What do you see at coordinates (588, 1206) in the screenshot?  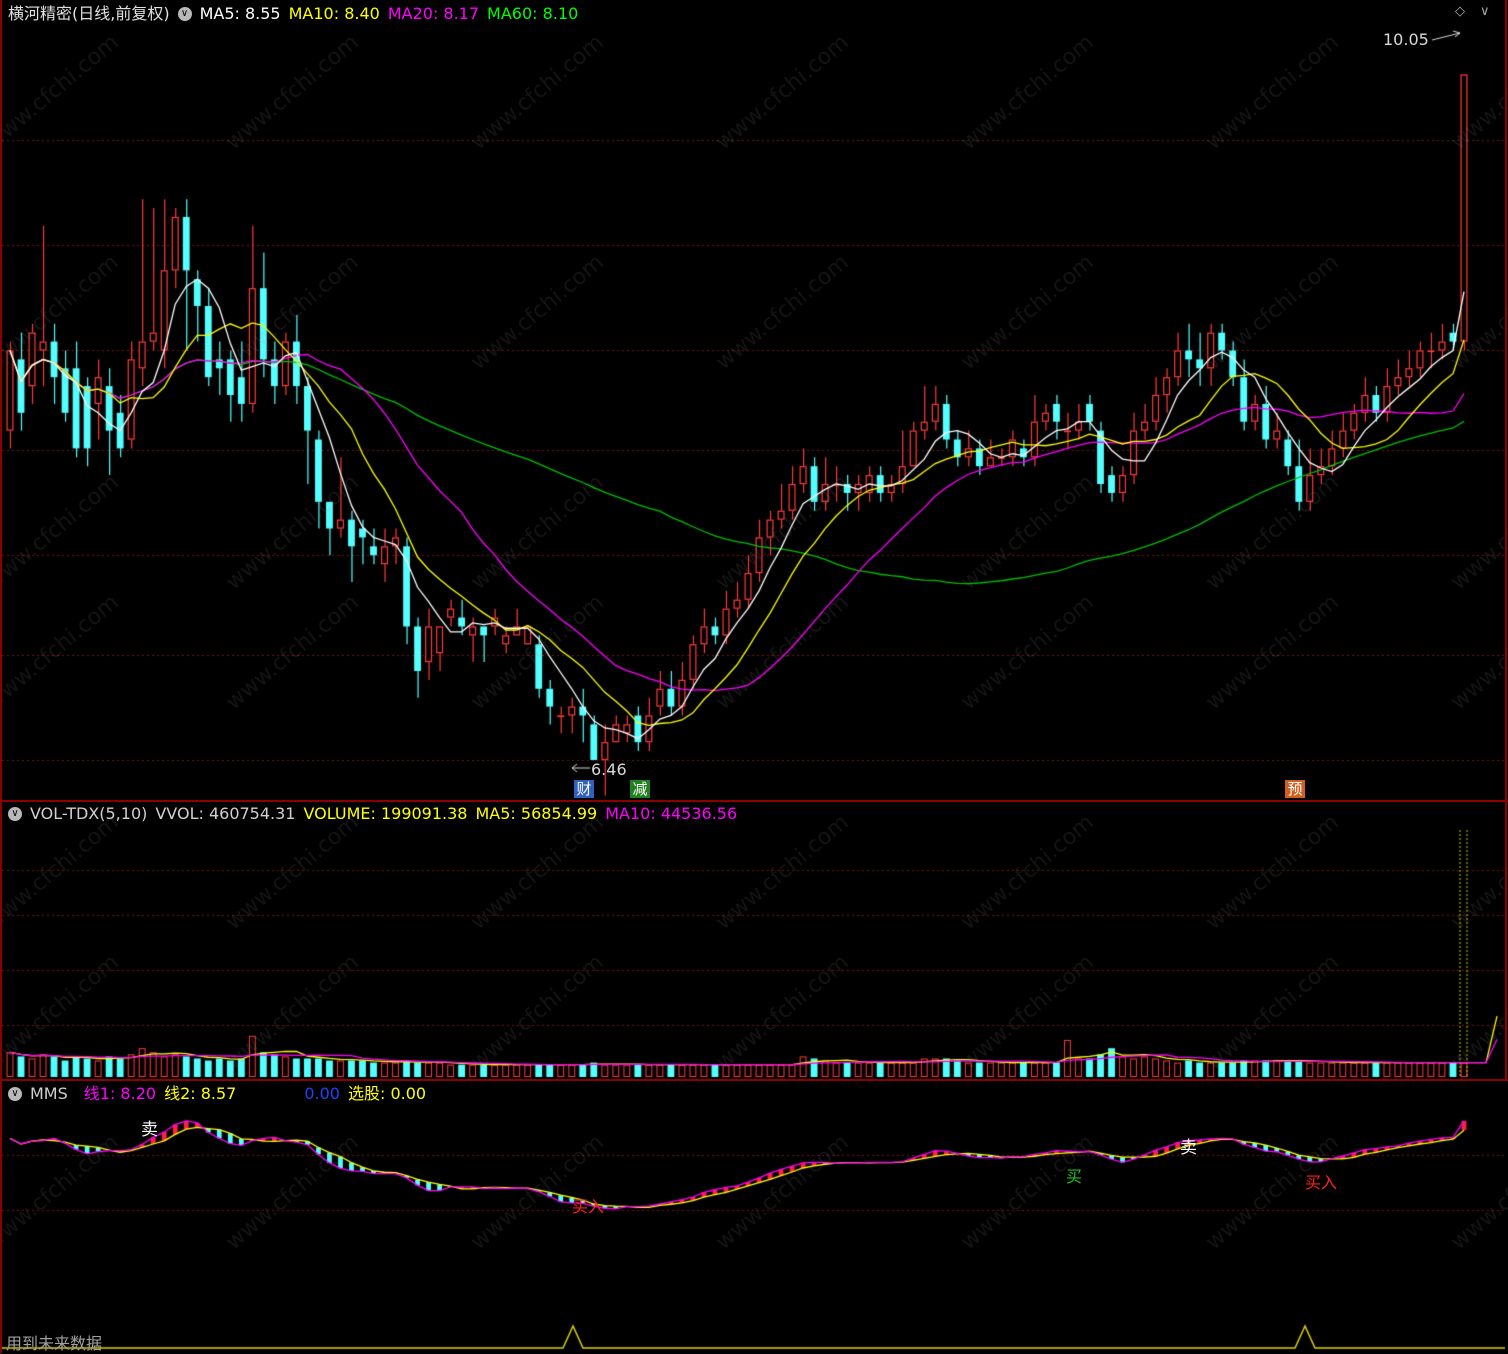 I see `buy-signal-1: 买入` at bounding box center [588, 1206].